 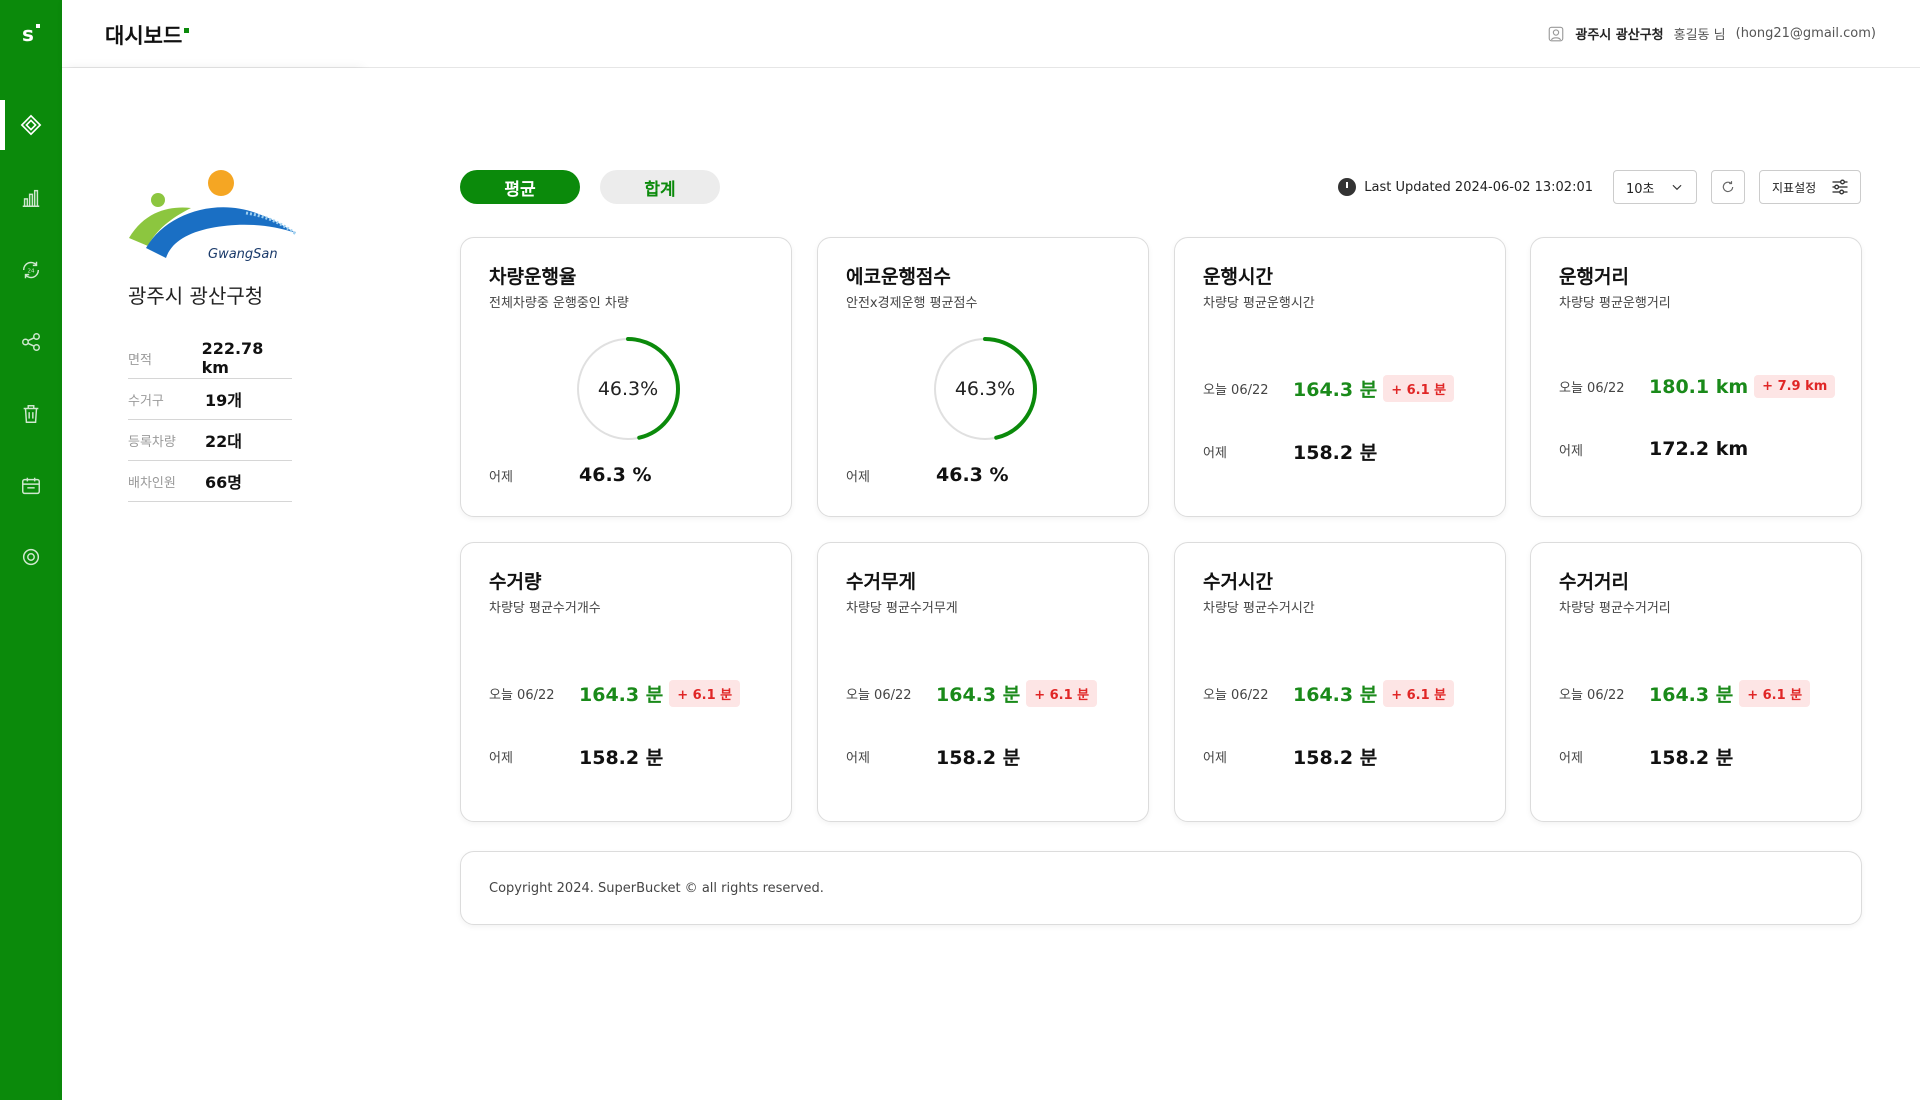 I want to click on refresh-icon, so click(x=1728, y=187).